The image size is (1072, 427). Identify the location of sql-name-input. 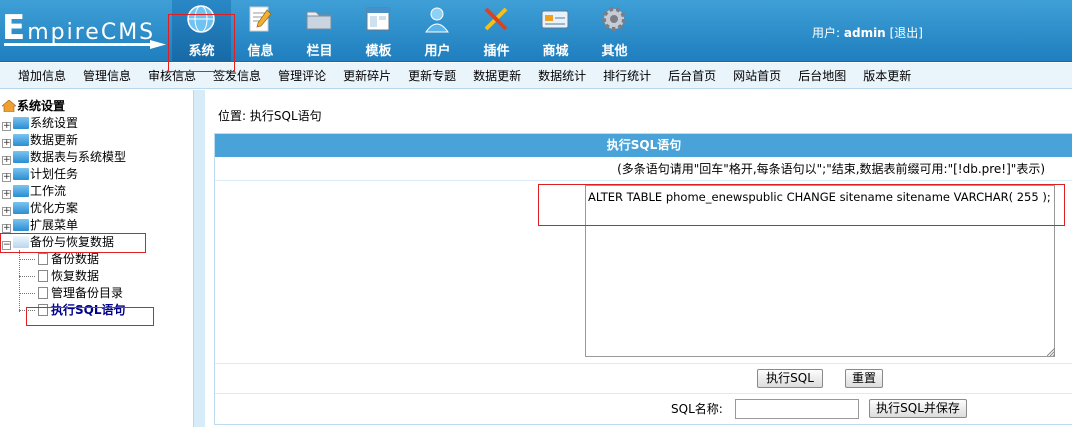
(797, 409).